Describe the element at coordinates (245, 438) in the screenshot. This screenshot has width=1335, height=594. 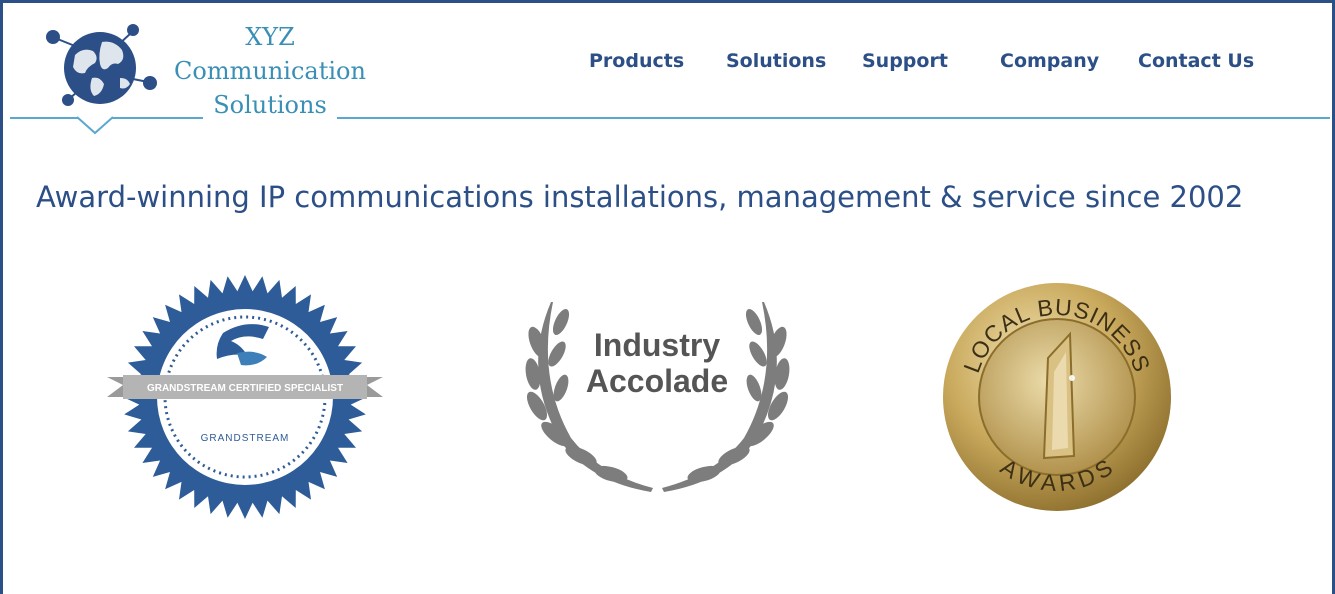
I see `badge-brand-text: GRANDSTREAM` at that location.